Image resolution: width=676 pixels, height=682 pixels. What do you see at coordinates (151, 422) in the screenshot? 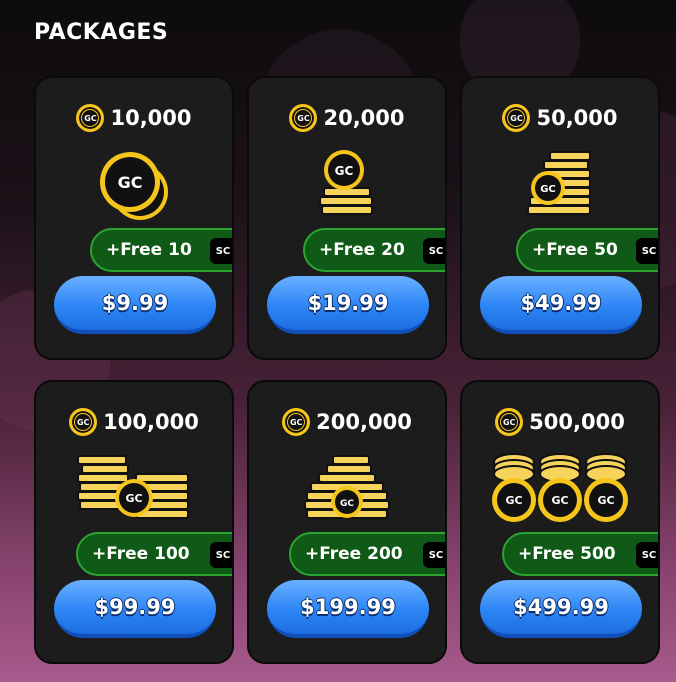
I see `coin-amount: 100,000` at bounding box center [151, 422].